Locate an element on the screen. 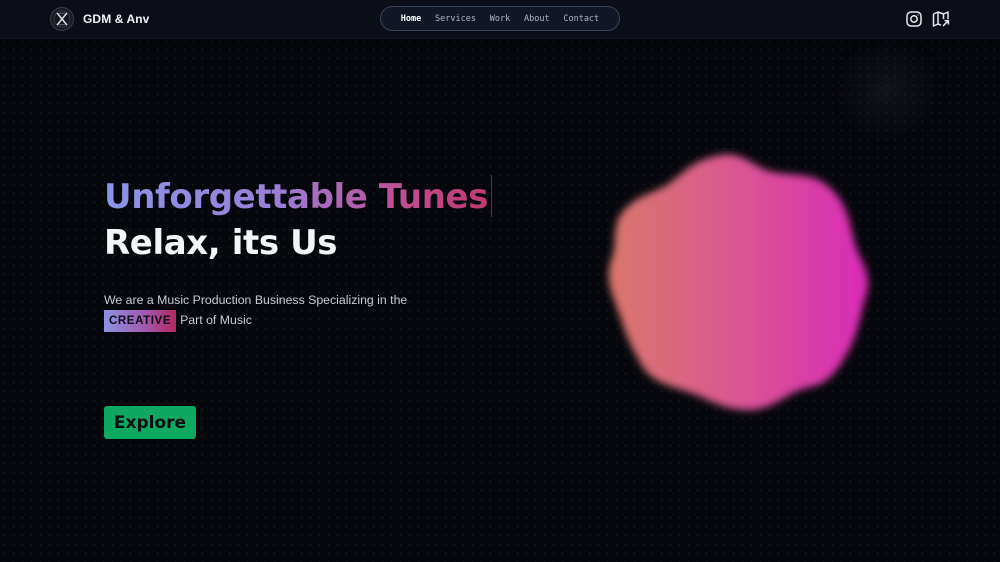 The height and width of the screenshot is (562, 1000). x-logo-icon is located at coordinates (62, 19).